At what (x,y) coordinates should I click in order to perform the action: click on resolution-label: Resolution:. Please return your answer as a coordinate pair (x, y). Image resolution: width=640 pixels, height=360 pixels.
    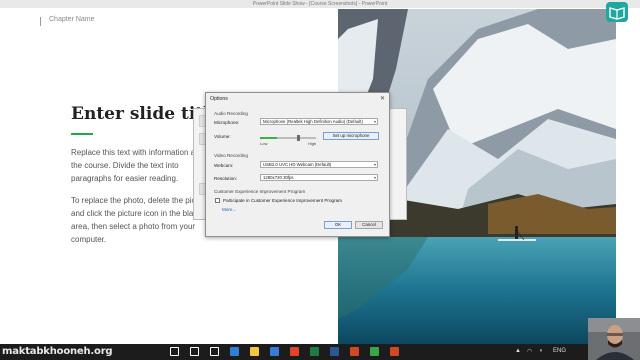
    Looking at the image, I should click on (225, 178).